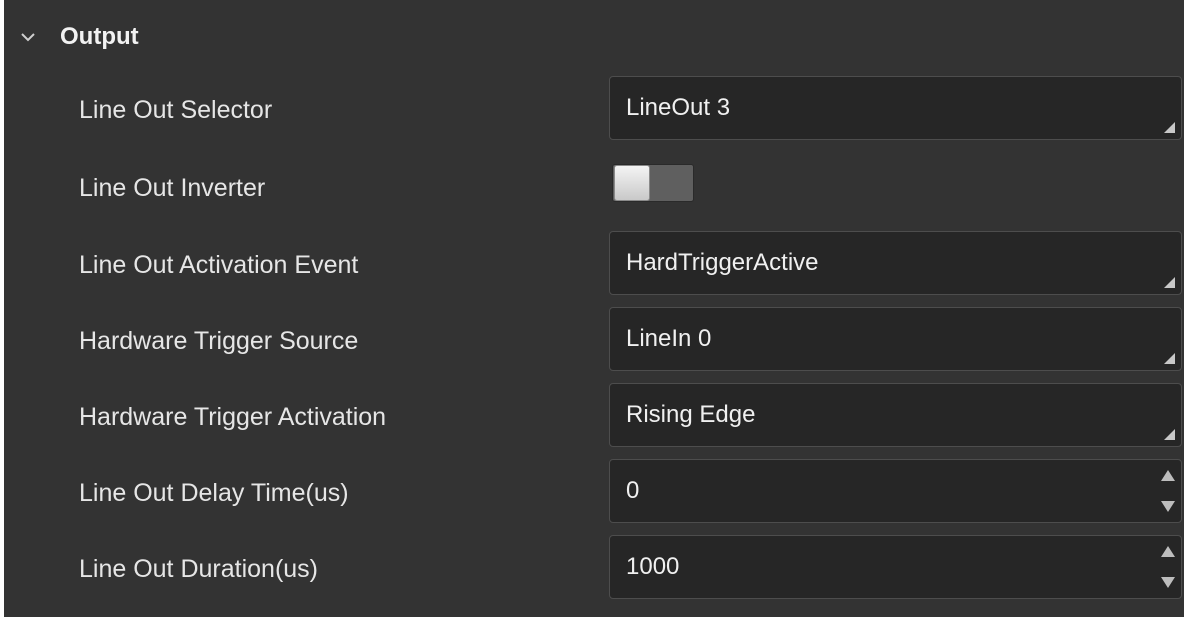 The image size is (1186, 617). Describe the element at coordinates (219, 264) in the screenshot. I see `property-label: Line Out Activation Event` at that location.